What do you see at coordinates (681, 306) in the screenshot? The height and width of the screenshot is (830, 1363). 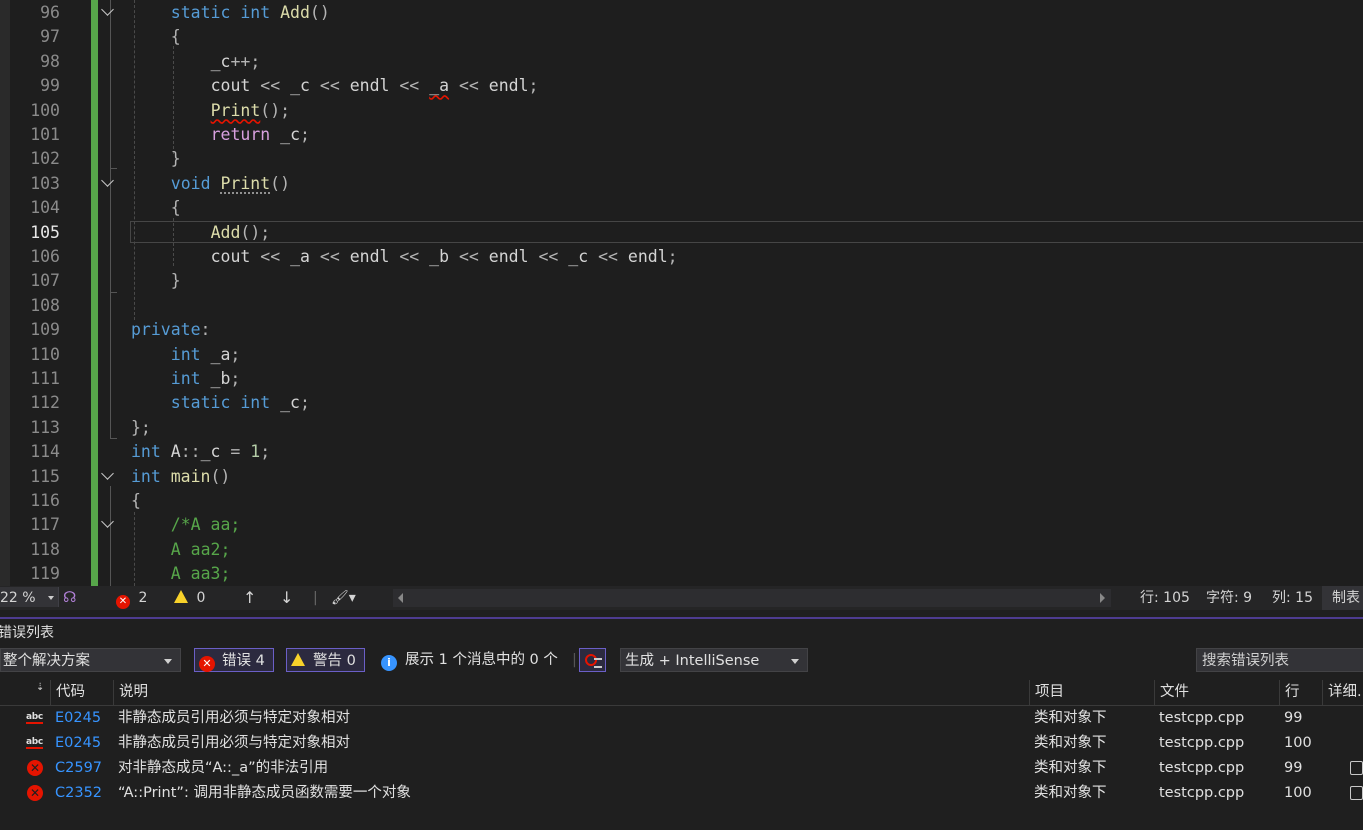 I see `code-line: 108` at bounding box center [681, 306].